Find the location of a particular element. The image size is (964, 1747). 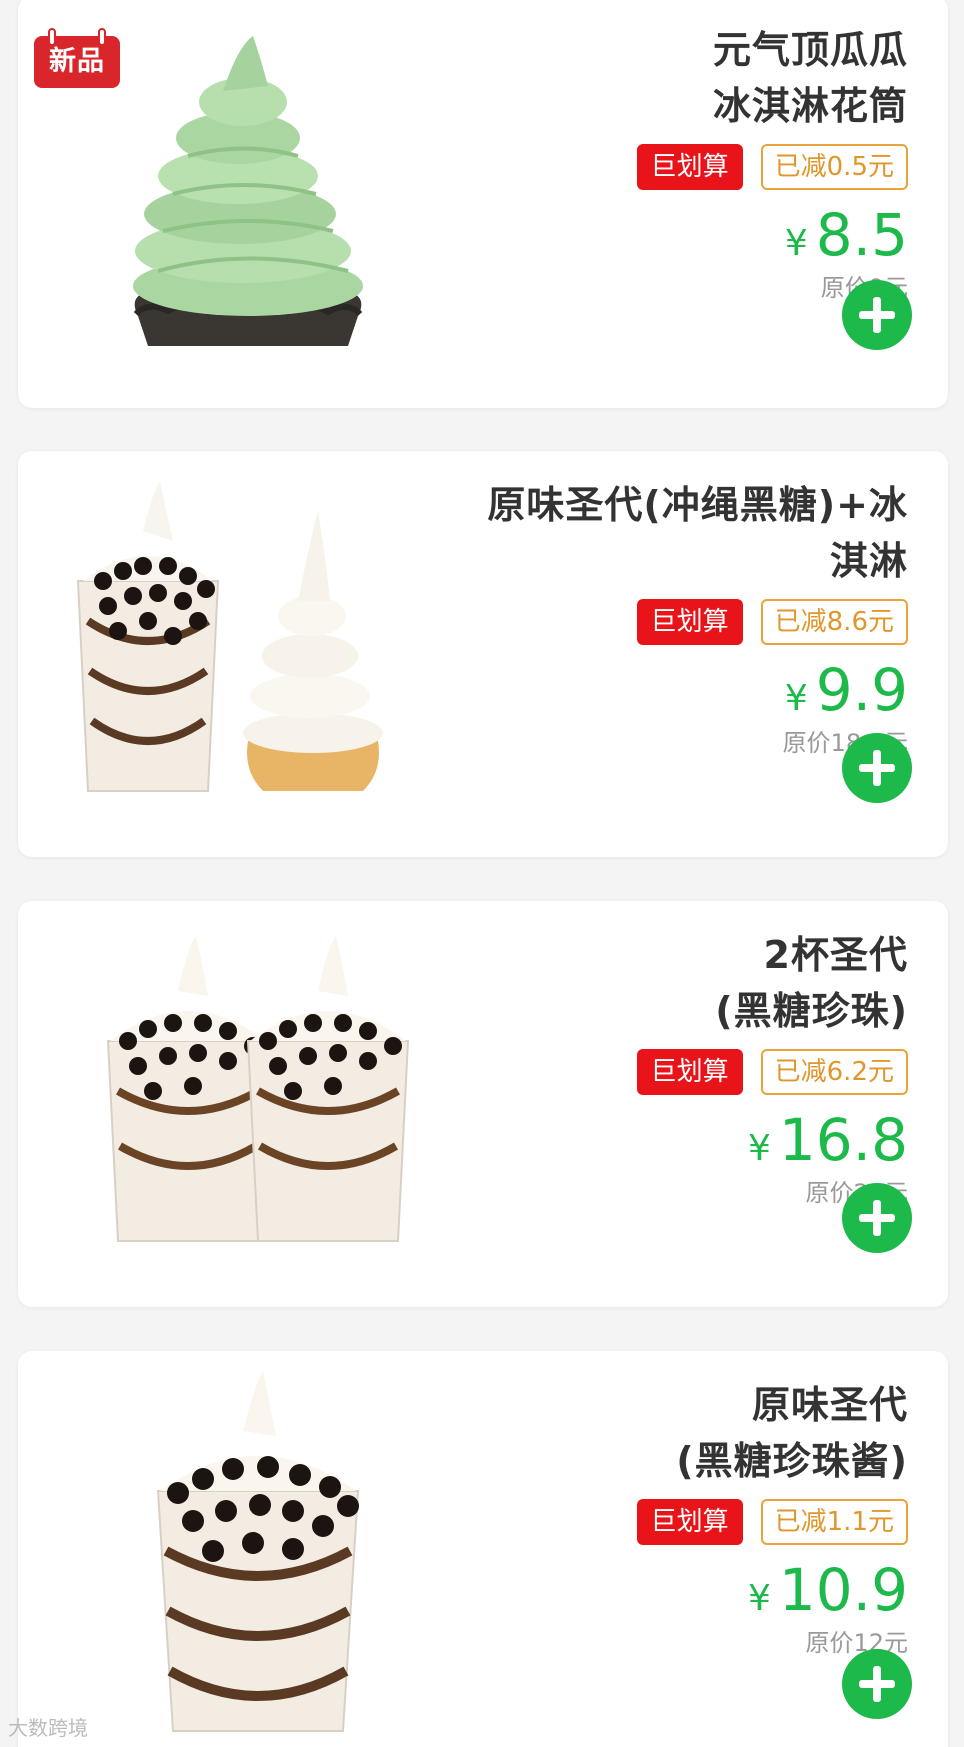

new-badge-label: 新品 is located at coordinates (77, 61).